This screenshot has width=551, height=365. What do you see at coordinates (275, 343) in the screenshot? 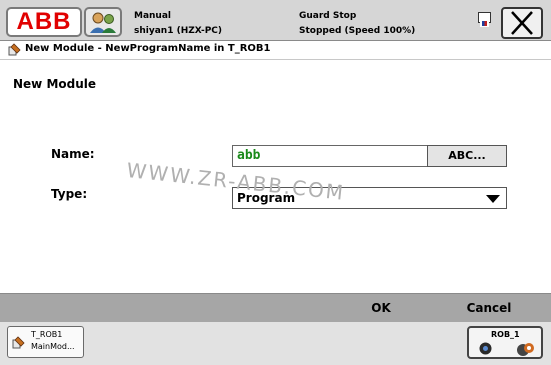
I see `task-bar: T_ROB1 MainMod... ROB_1` at bounding box center [275, 343].